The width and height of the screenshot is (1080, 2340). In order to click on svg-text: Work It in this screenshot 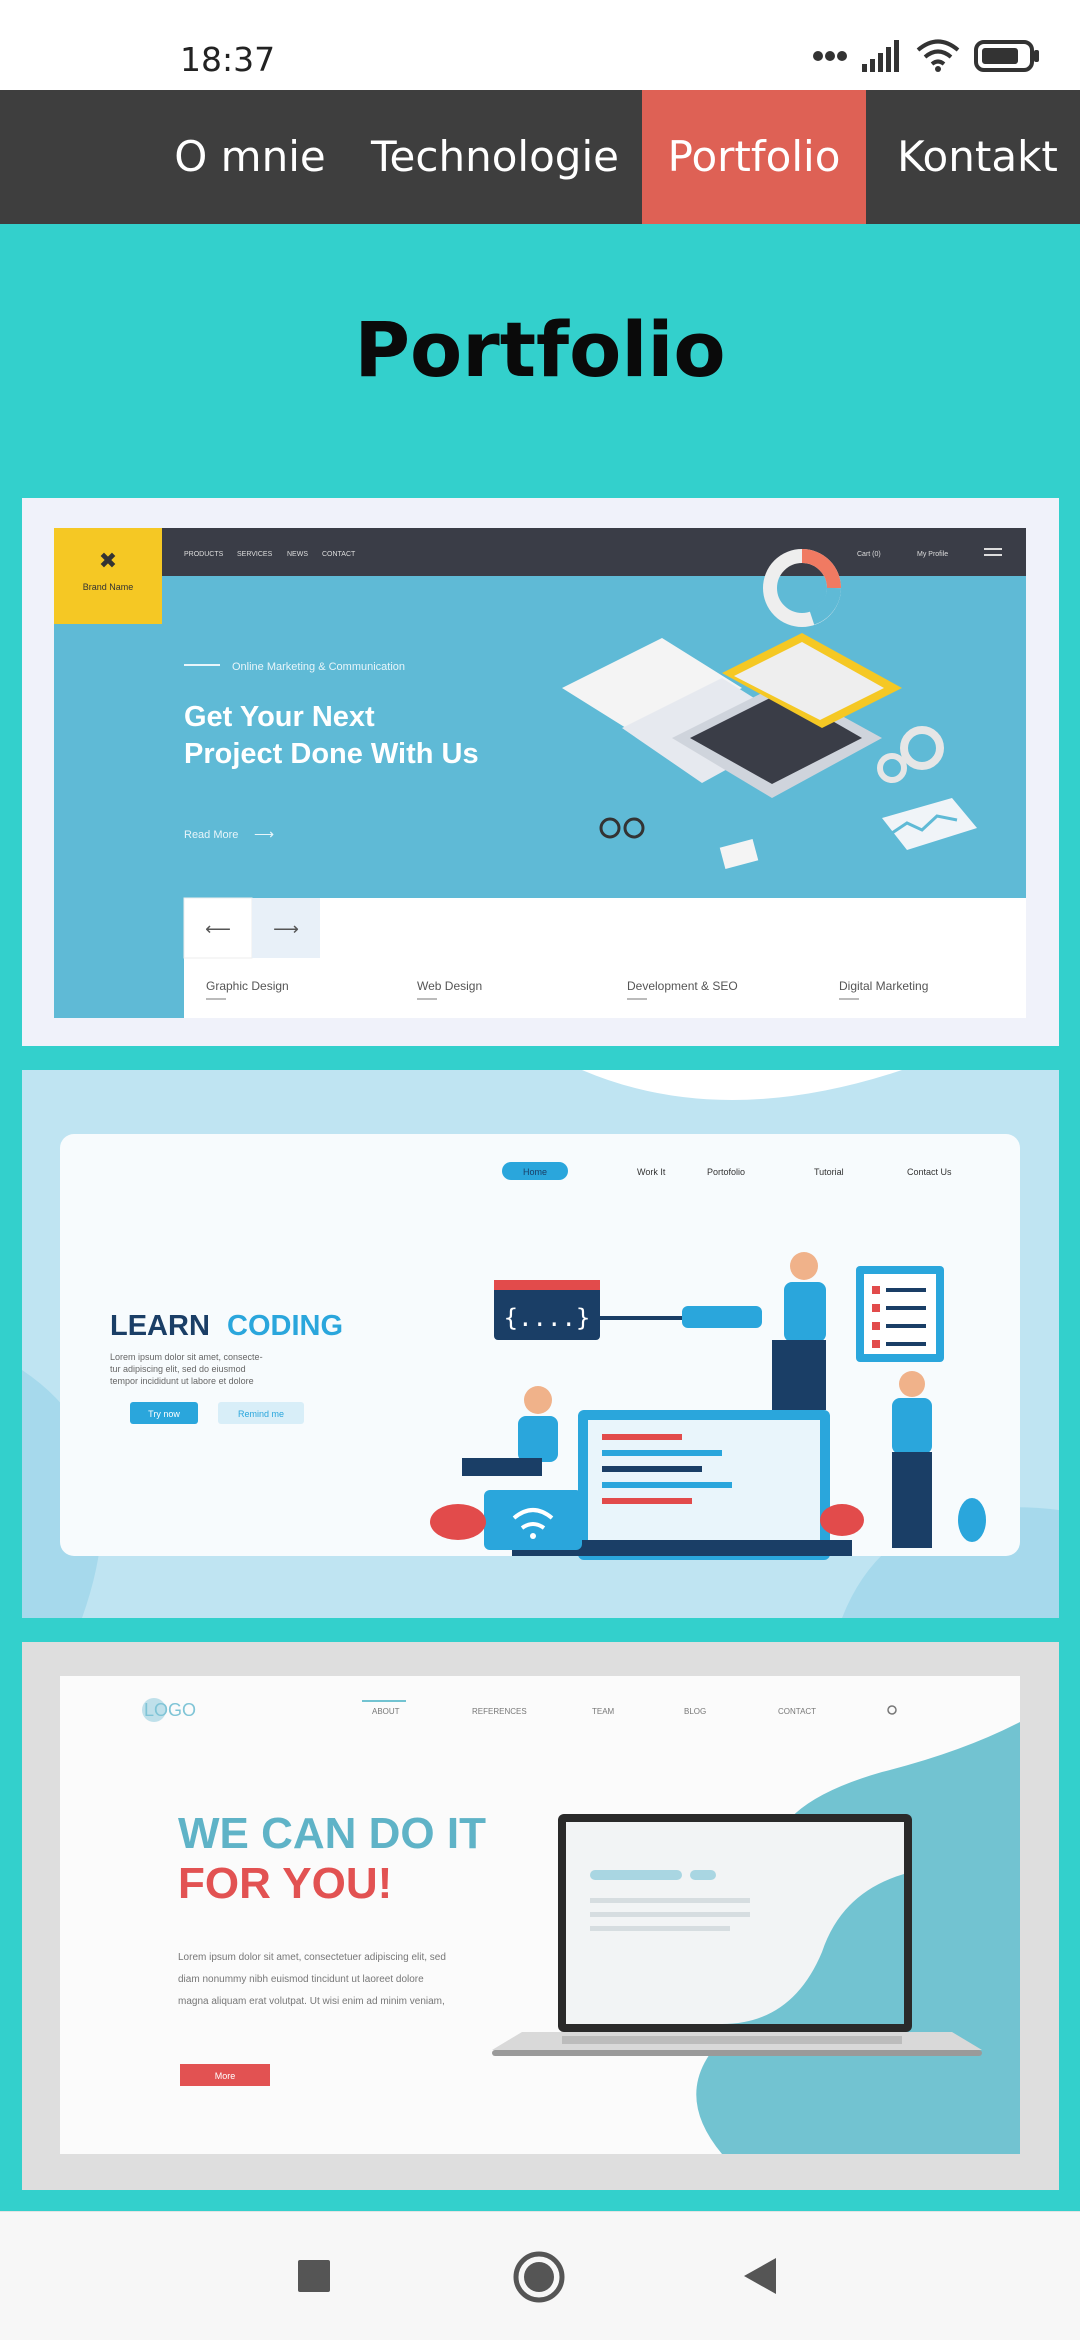, I will do `click(651, 1172)`.